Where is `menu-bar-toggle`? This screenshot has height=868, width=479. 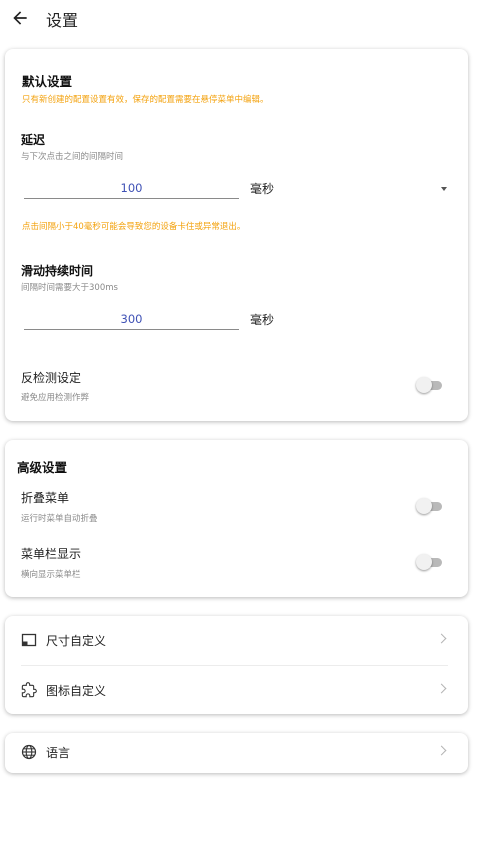
menu-bar-toggle is located at coordinates (429, 562).